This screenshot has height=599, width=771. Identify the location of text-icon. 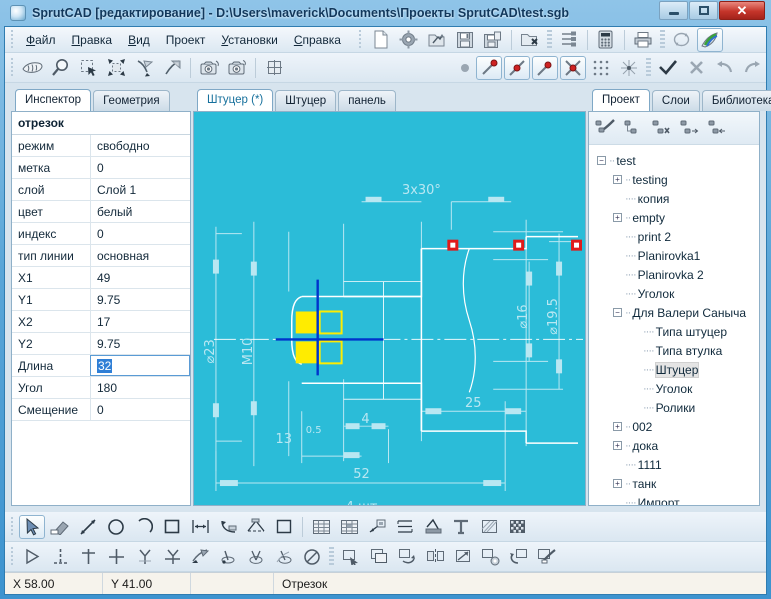
(461, 527).